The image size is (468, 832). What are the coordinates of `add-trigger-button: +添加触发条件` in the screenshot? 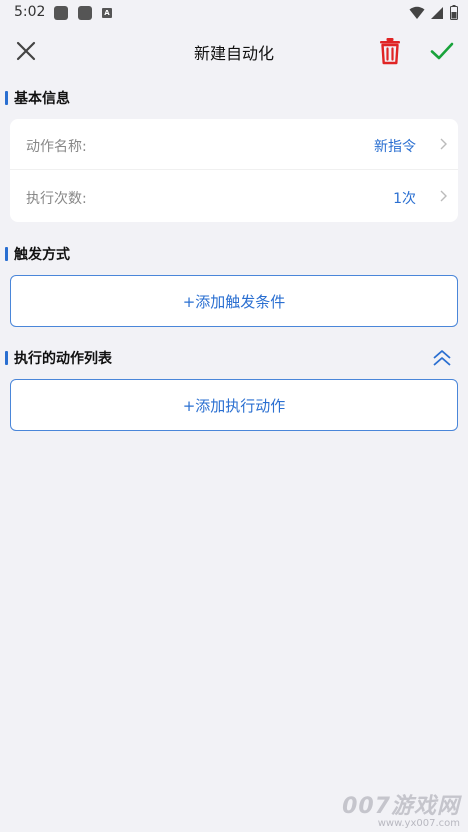 It's located at (234, 301).